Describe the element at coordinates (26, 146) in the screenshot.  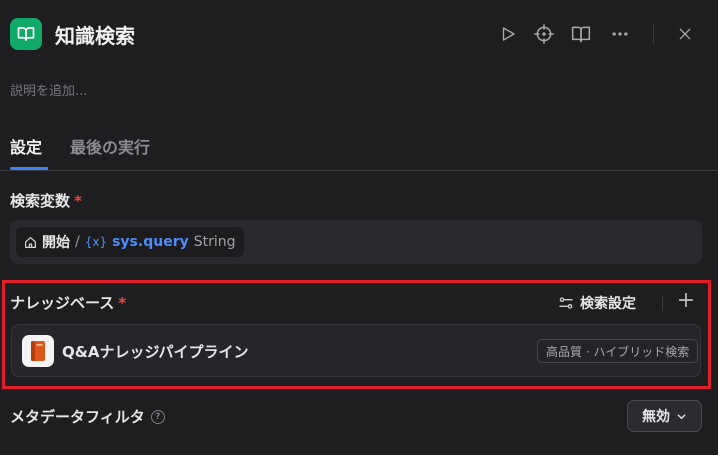
I see `tab-settings: 設定` at that location.